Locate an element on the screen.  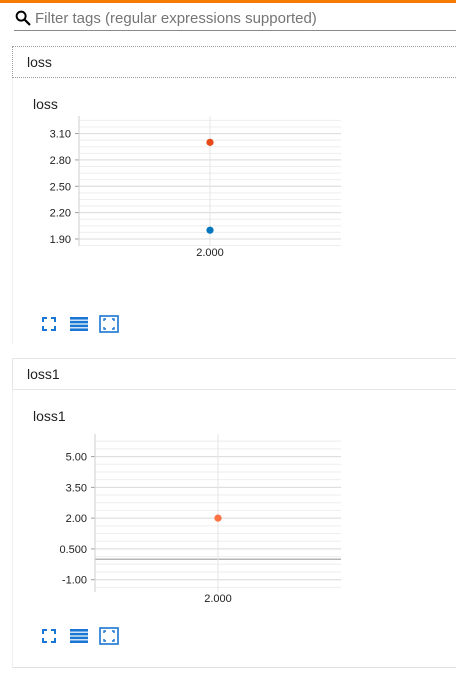
category-header-loss1: loss1 is located at coordinates (234, 374).